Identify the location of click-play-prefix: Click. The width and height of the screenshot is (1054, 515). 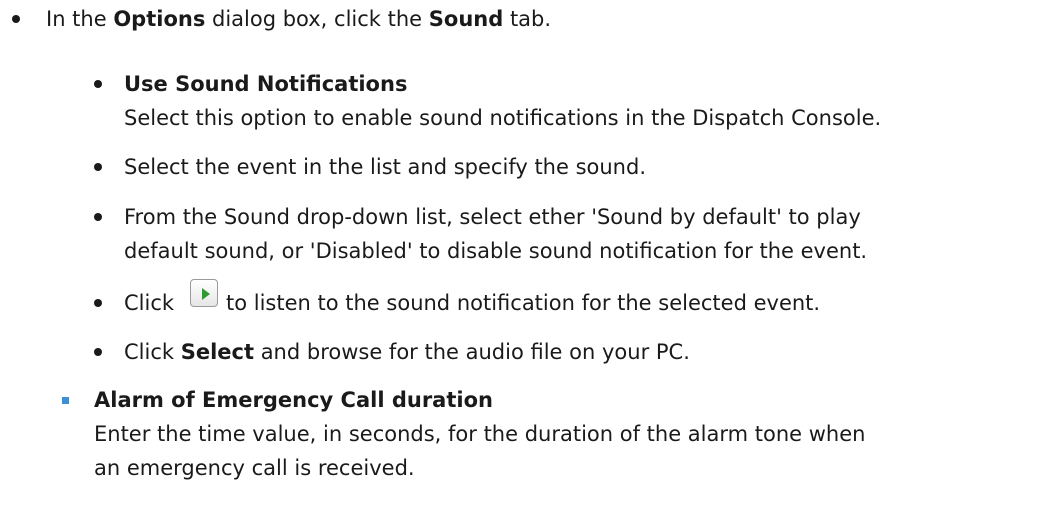
(149, 303).